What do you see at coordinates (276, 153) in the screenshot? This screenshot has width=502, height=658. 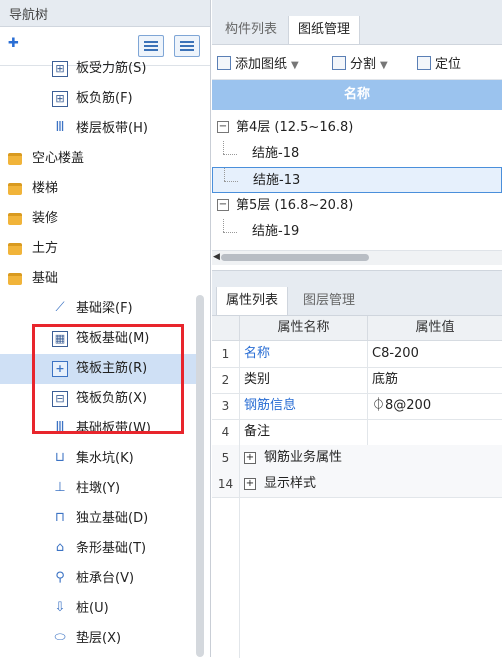 I see `drawing-label: 结施-18` at bounding box center [276, 153].